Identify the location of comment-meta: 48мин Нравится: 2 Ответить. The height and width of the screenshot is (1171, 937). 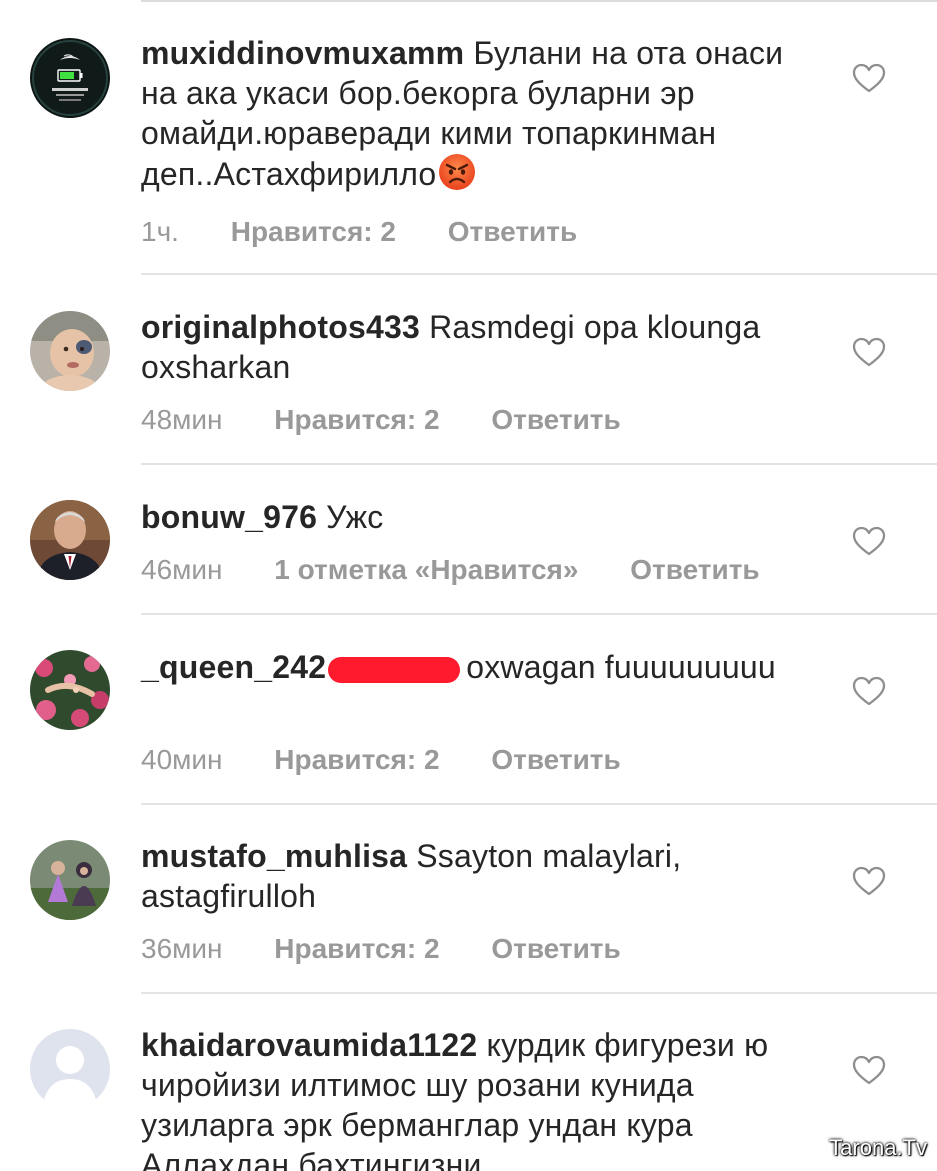
(403, 420).